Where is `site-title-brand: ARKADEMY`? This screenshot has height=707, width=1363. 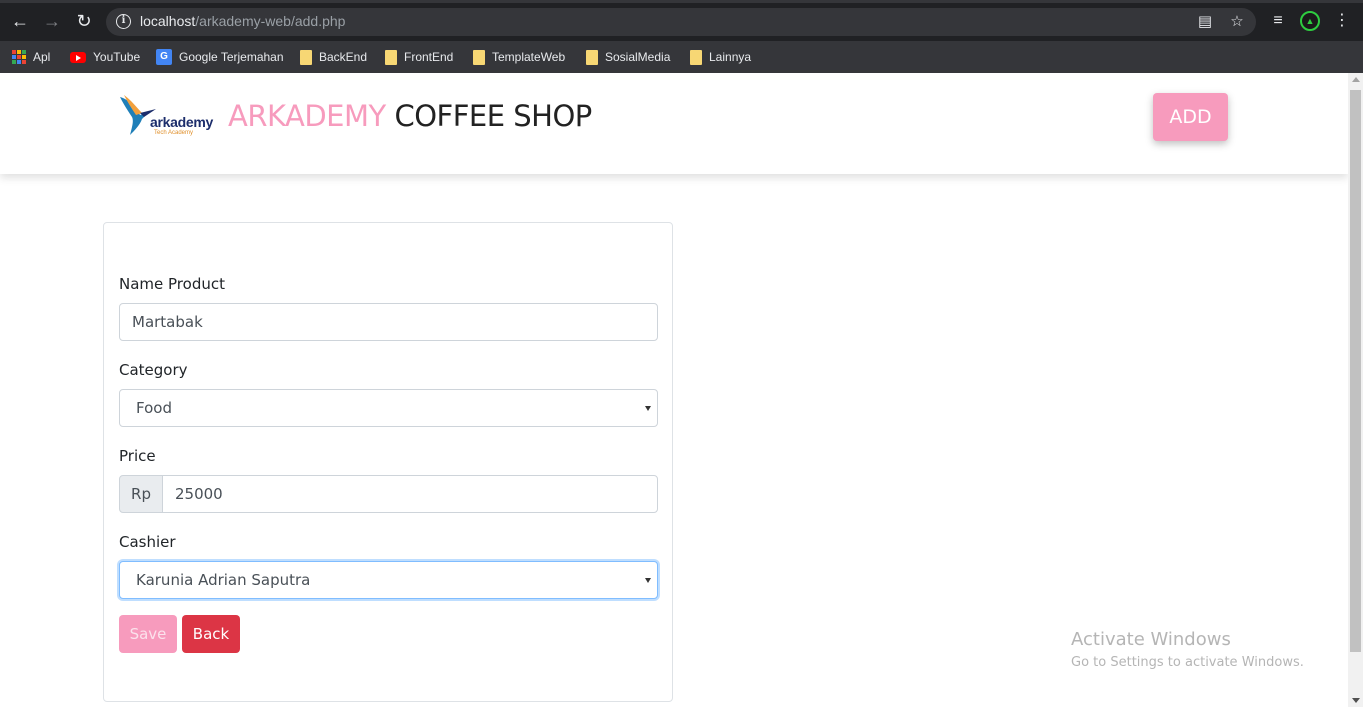 site-title-brand: ARKADEMY is located at coordinates (307, 116).